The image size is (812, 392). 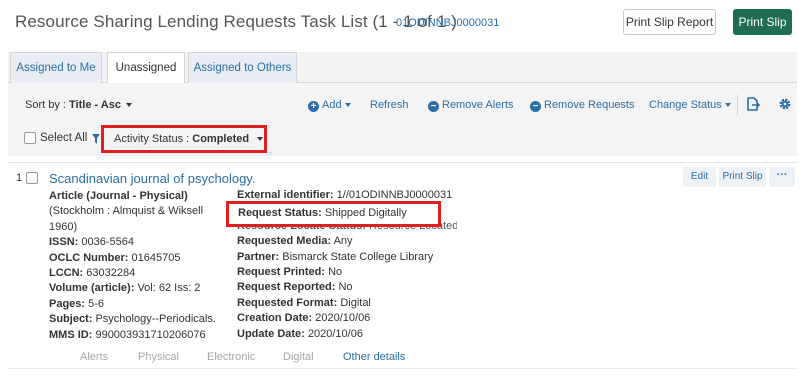 What do you see at coordinates (402, 162) in the screenshot?
I see `record-divider` at bounding box center [402, 162].